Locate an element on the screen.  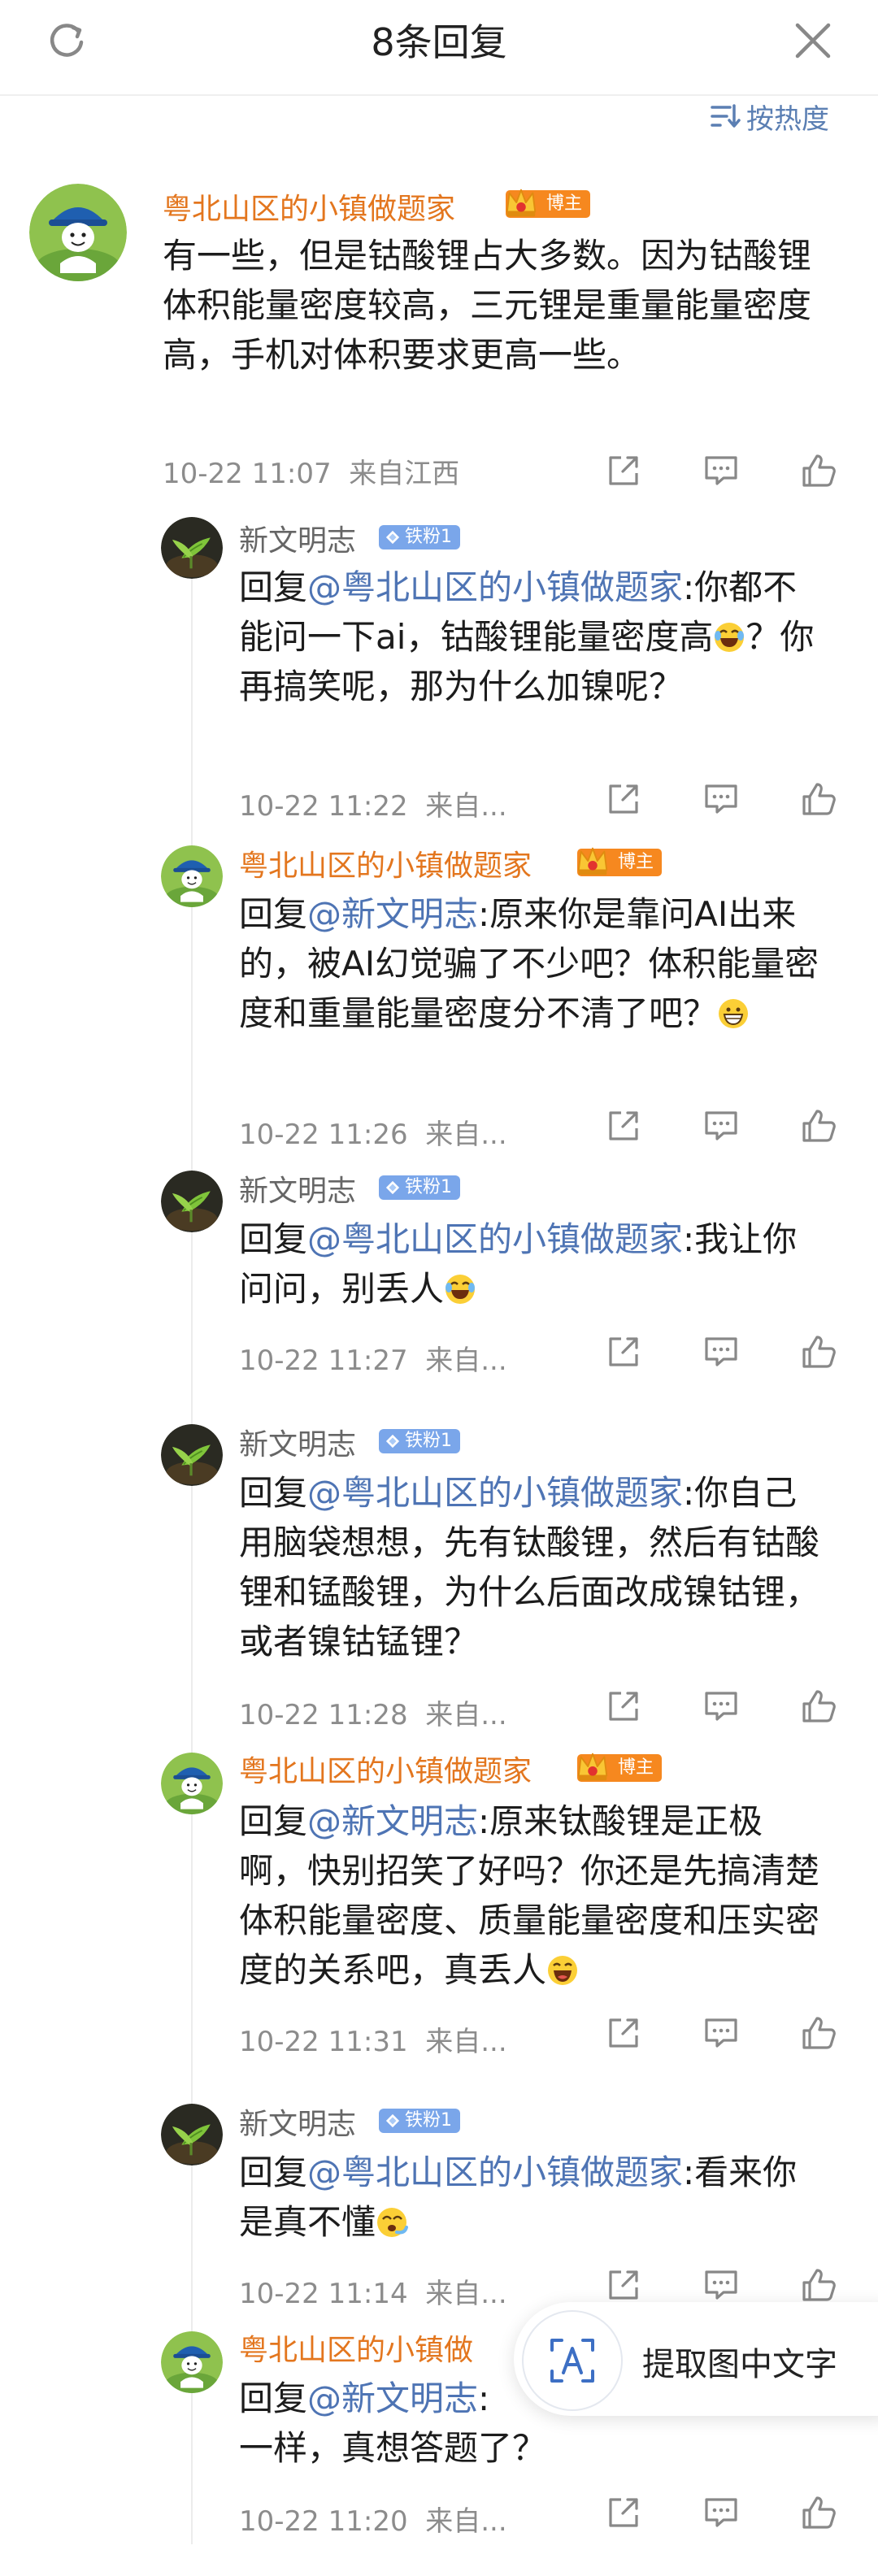
page-title: 8条回复 is located at coordinates (439, 42).